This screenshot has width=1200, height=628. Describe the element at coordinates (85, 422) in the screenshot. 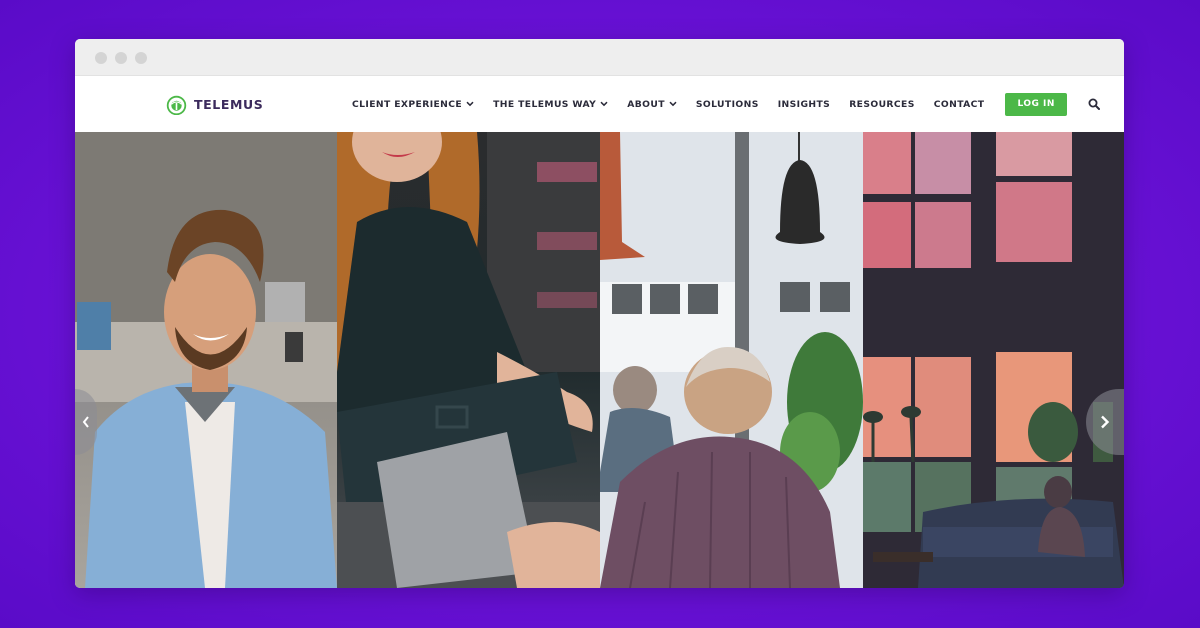

I see `chevron-left-icon` at that location.